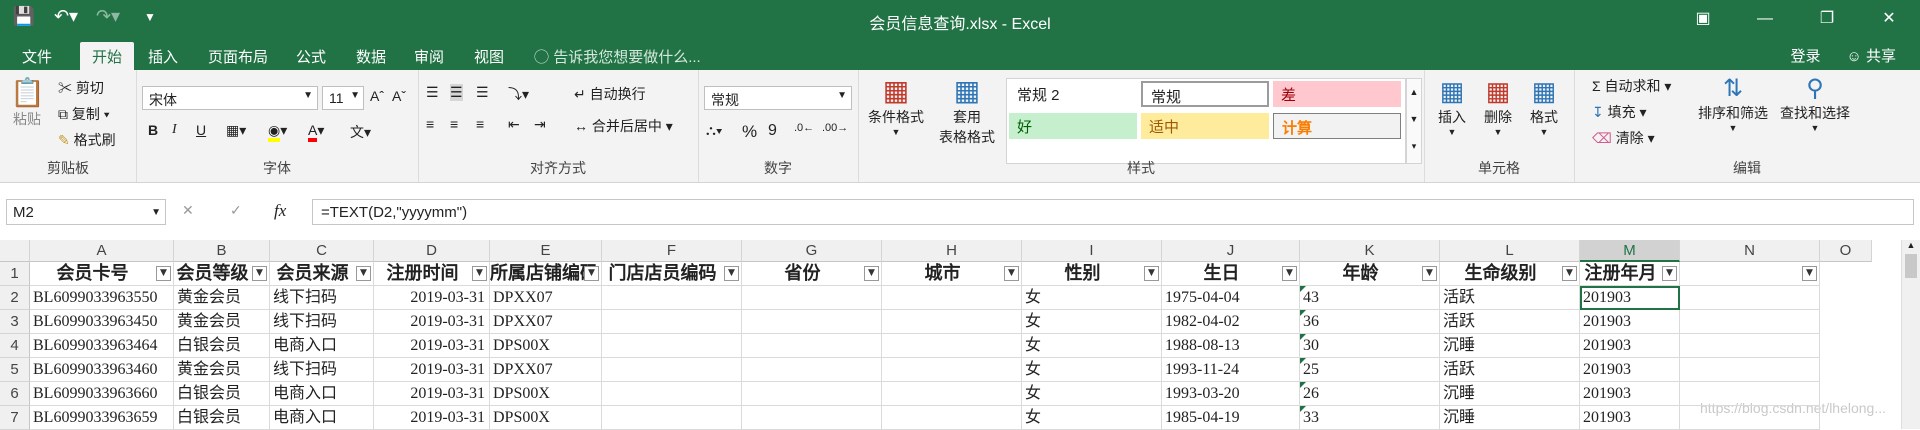 The image size is (1920, 430). I want to click on sort-filter-button: ⇅ 排序和筛选 ▼, so click(1733, 103).